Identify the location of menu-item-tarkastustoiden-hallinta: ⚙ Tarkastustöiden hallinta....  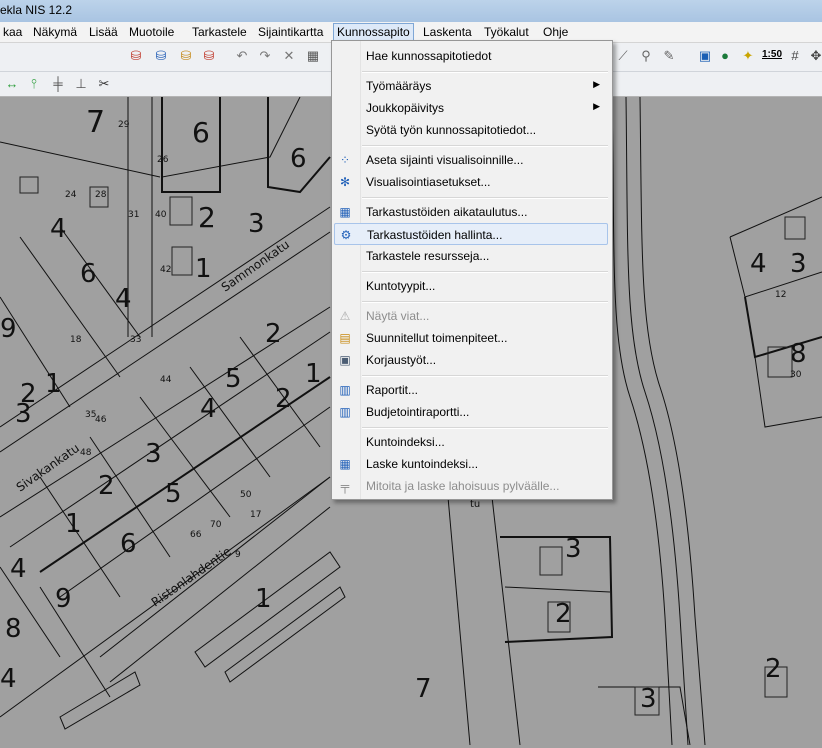
(471, 234).